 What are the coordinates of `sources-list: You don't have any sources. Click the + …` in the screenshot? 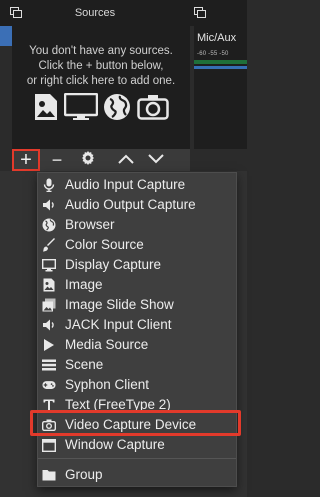 It's located at (101, 87).